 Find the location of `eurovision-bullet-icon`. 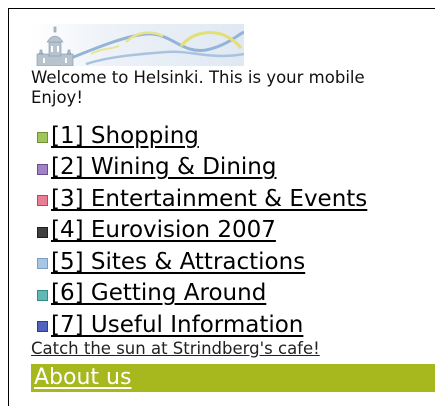

eurovision-bullet-icon is located at coordinates (42, 232).